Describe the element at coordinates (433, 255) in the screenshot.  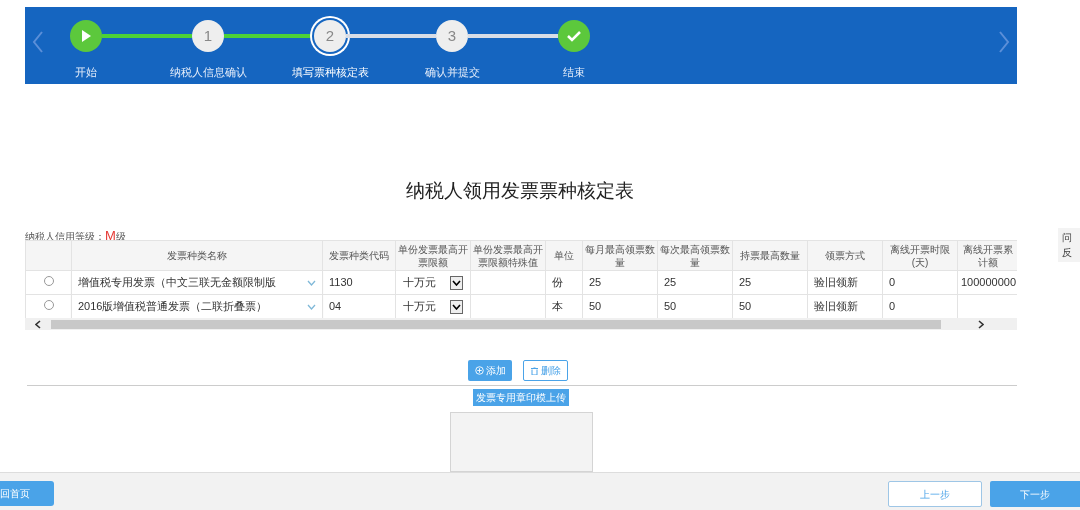
I see `column-header: 单份发票最高开票限额` at that location.